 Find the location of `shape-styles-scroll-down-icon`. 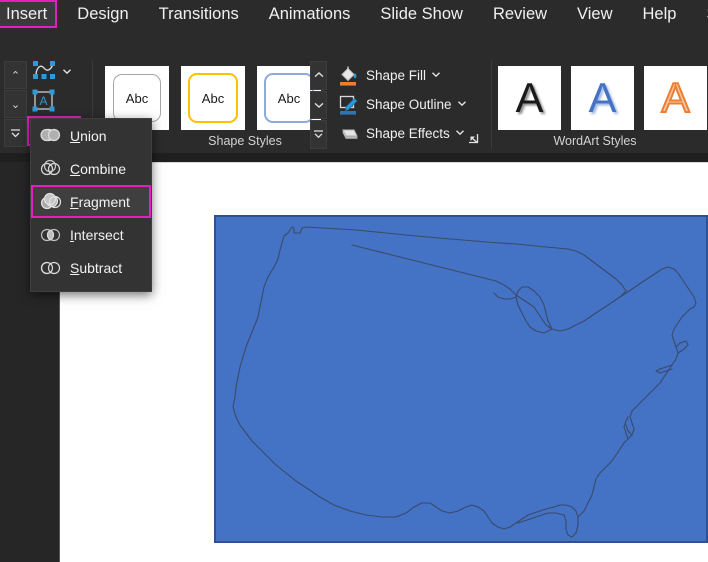

shape-styles-scroll-down-icon is located at coordinates (318, 105).